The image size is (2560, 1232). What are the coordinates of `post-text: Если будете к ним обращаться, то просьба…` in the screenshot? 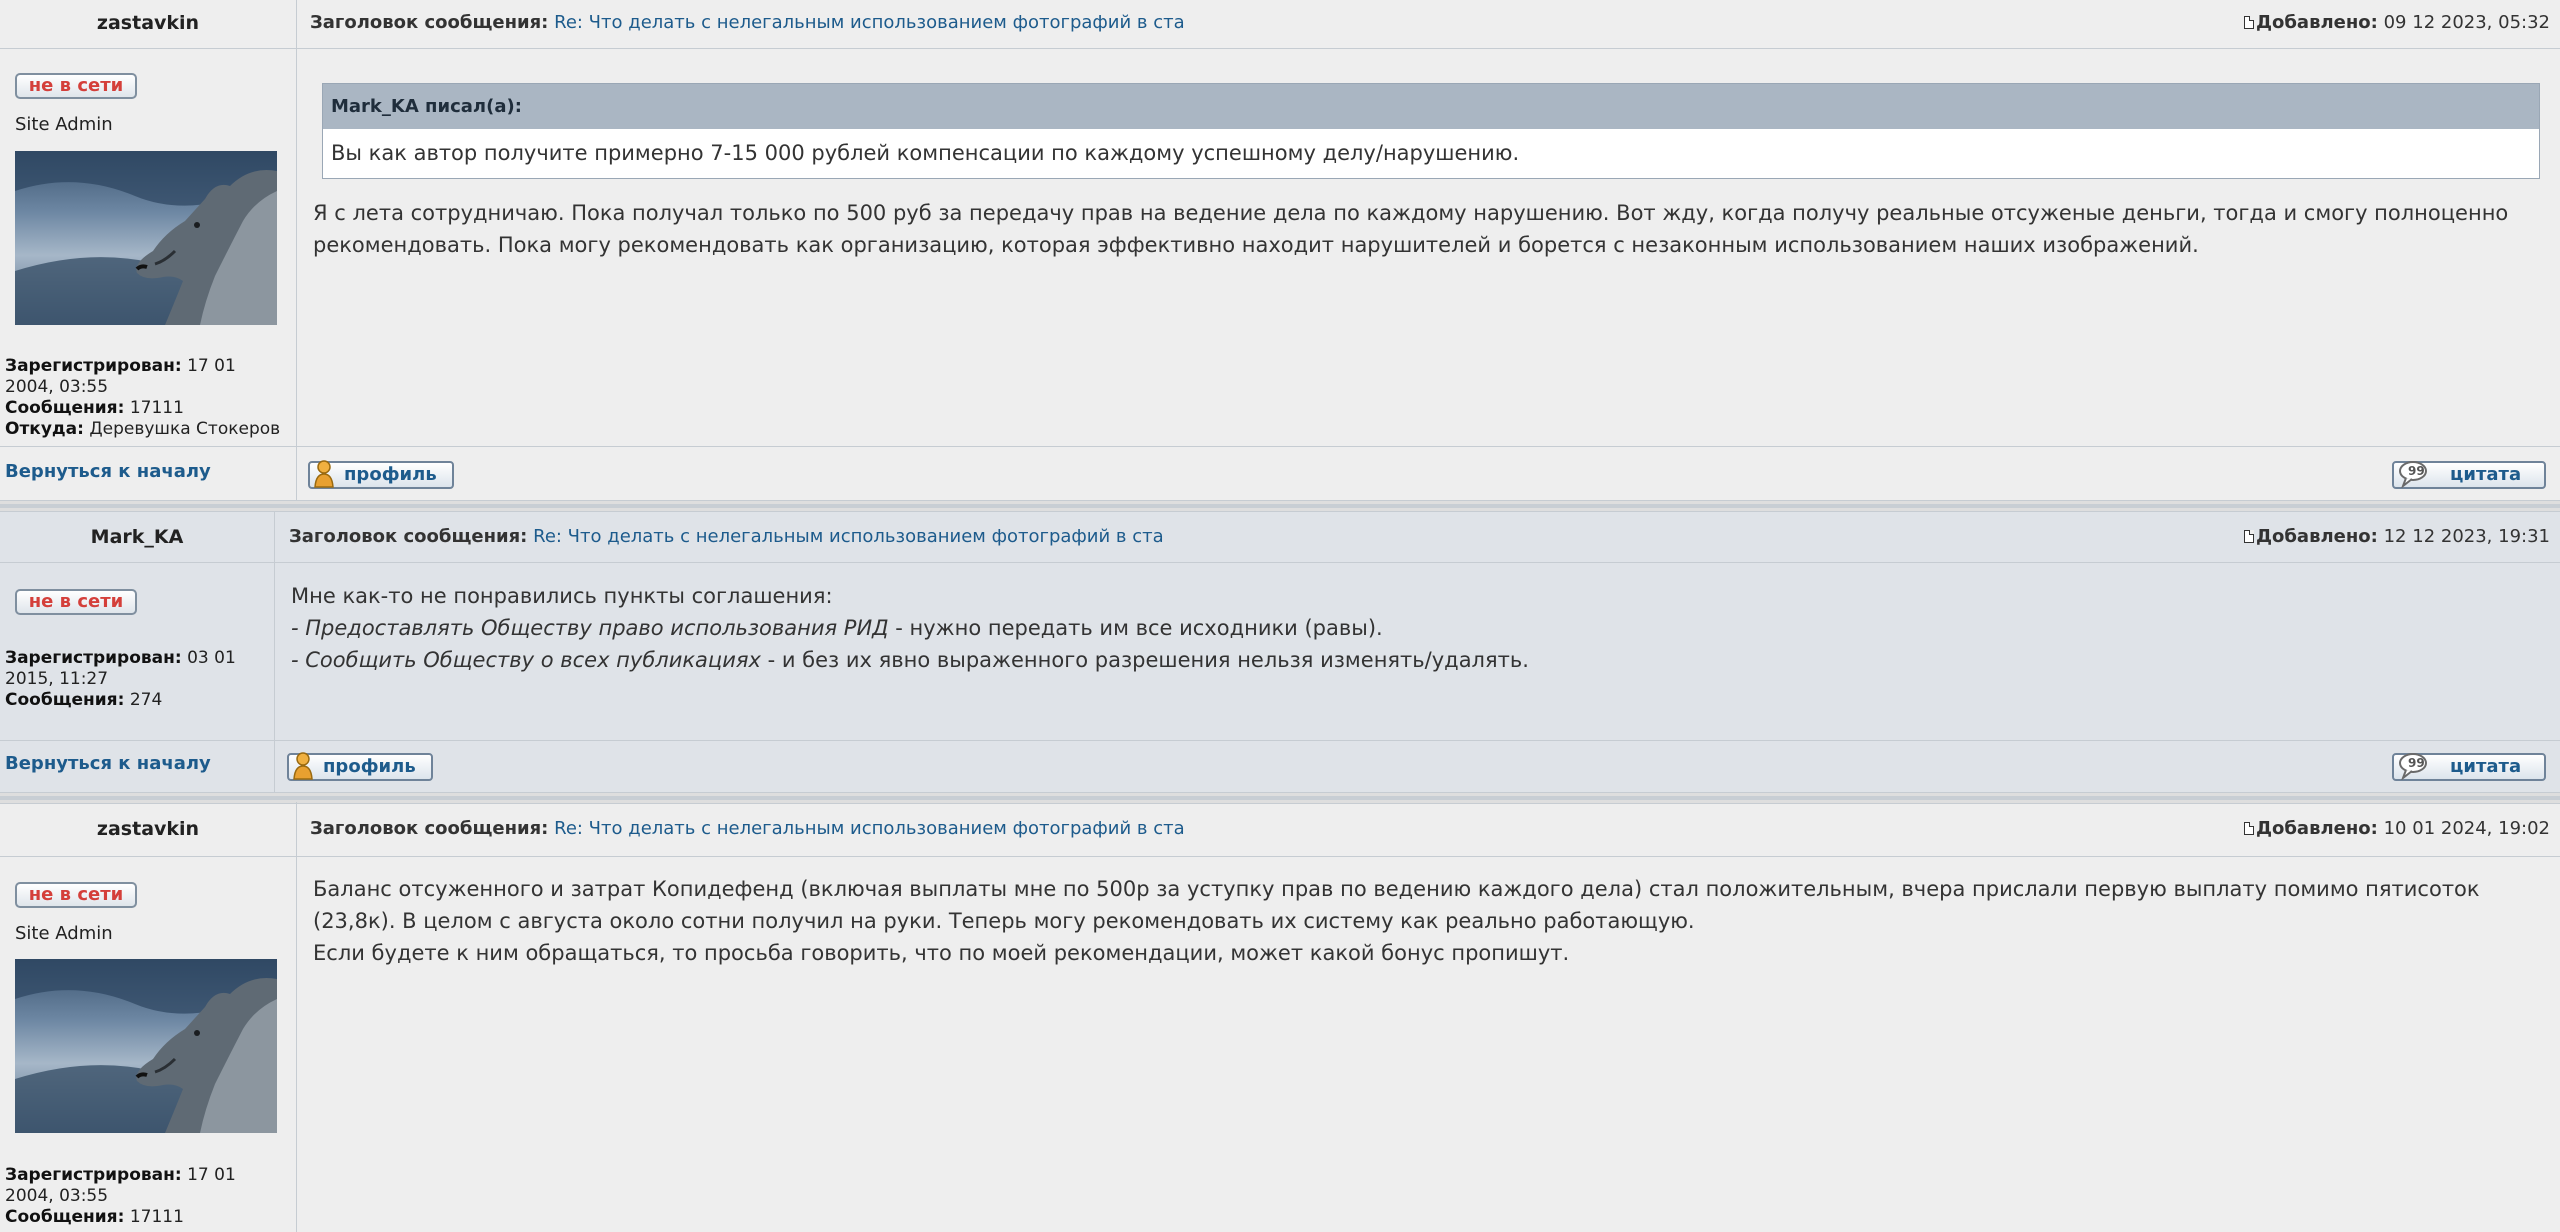 It's located at (941, 953).